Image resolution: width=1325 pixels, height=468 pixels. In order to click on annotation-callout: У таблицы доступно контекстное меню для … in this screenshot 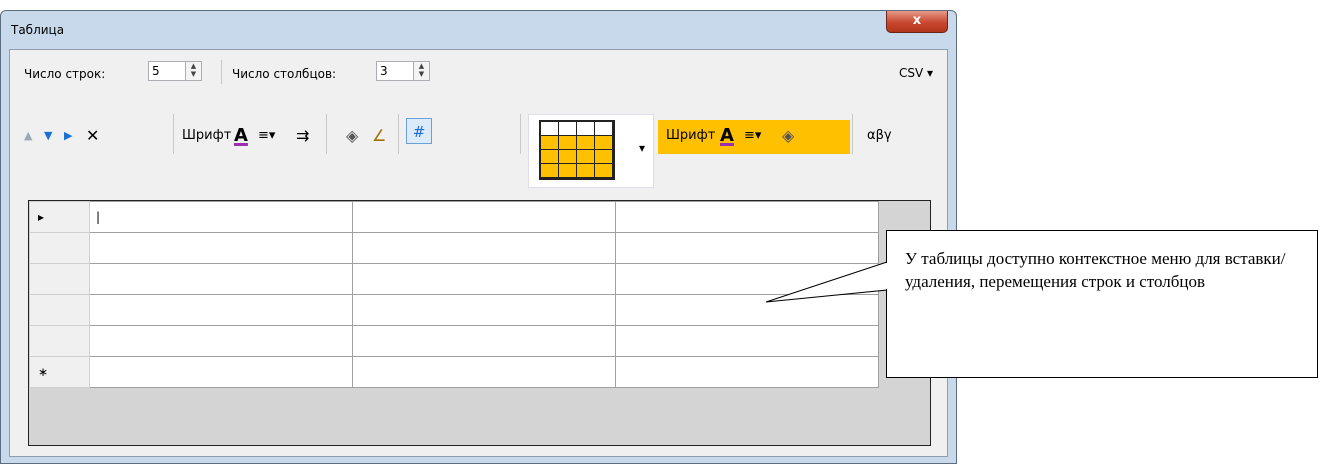, I will do `click(1102, 304)`.